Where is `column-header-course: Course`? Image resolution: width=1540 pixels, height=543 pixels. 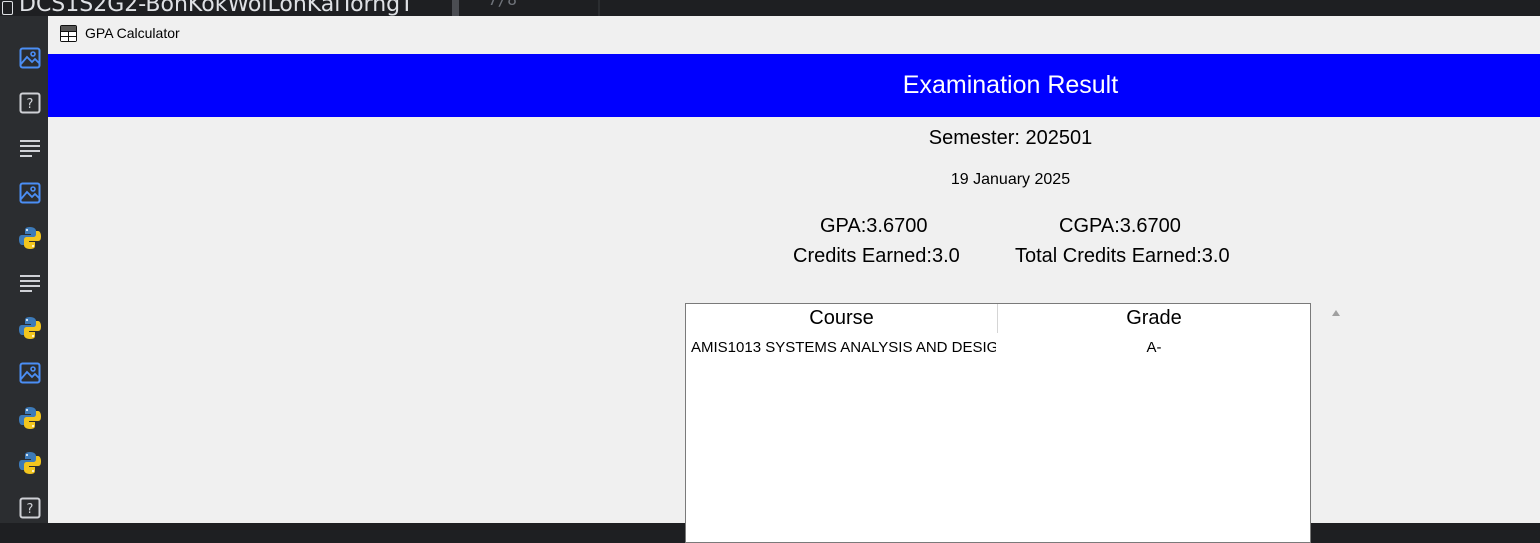
column-header-course: Course is located at coordinates (842, 318).